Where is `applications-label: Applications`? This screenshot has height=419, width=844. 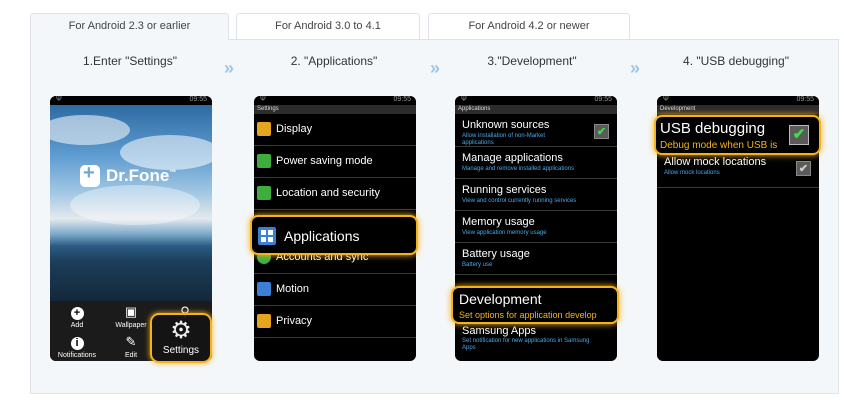
applications-label: Applications is located at coordinates (322, 236).